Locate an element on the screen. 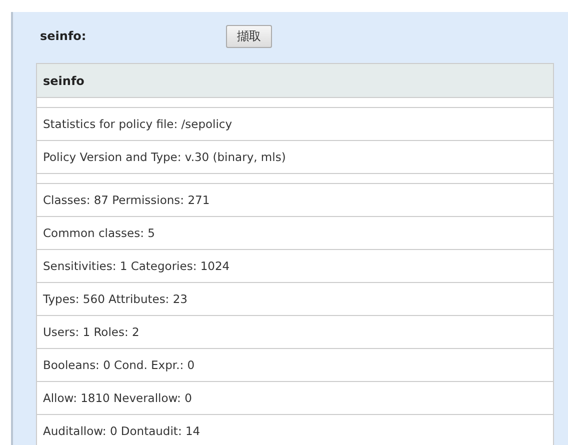 This screenshot has height=445, width=568. table-header: seinfo is located at coordinates (295, 81).